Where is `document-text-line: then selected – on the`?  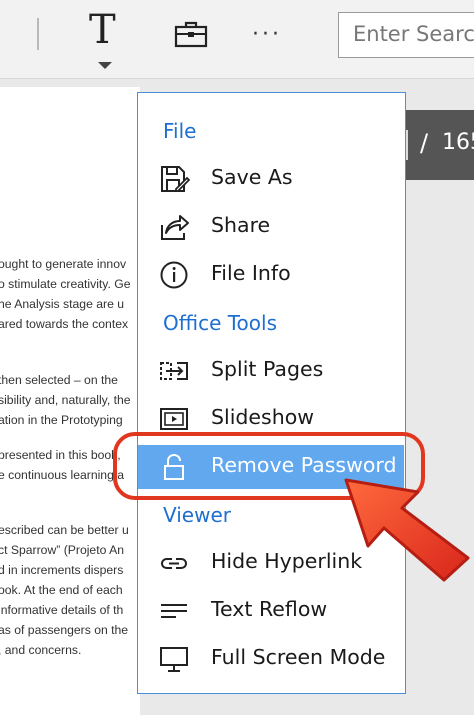
document-text-line: then selected – on the is located at coordinates (59, 380).